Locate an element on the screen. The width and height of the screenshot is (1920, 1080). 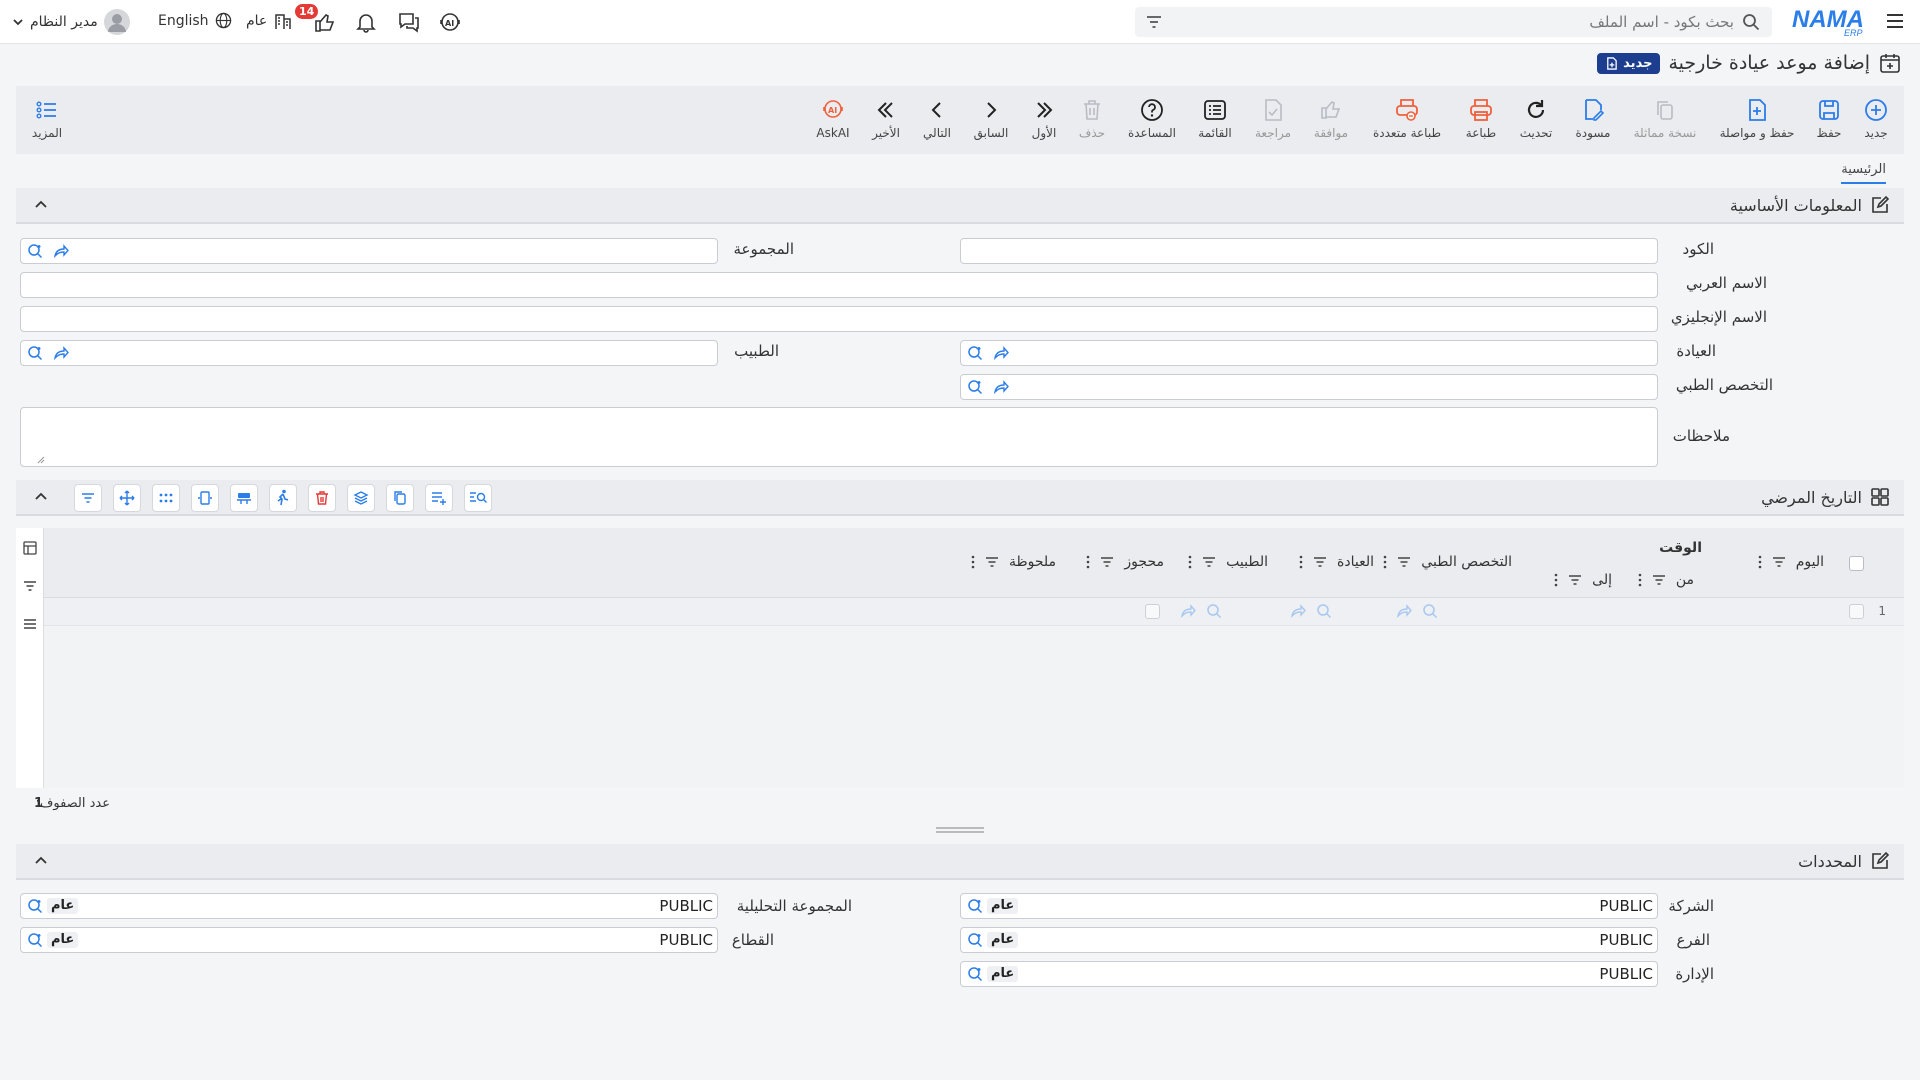
bell-icon is located at coordinates (366, 22).